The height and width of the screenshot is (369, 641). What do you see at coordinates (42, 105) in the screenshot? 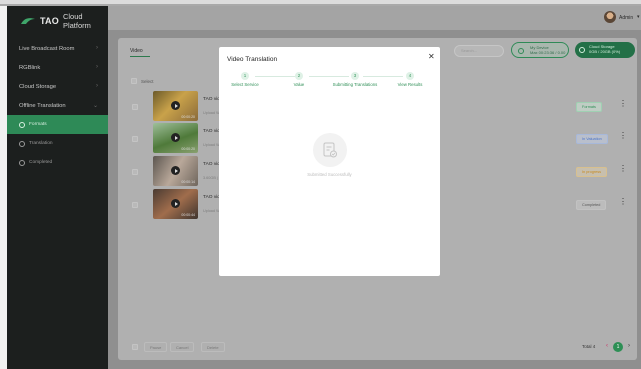
I see `sidebar-item-label: Offline Translation` at bounding box center [42, 105].